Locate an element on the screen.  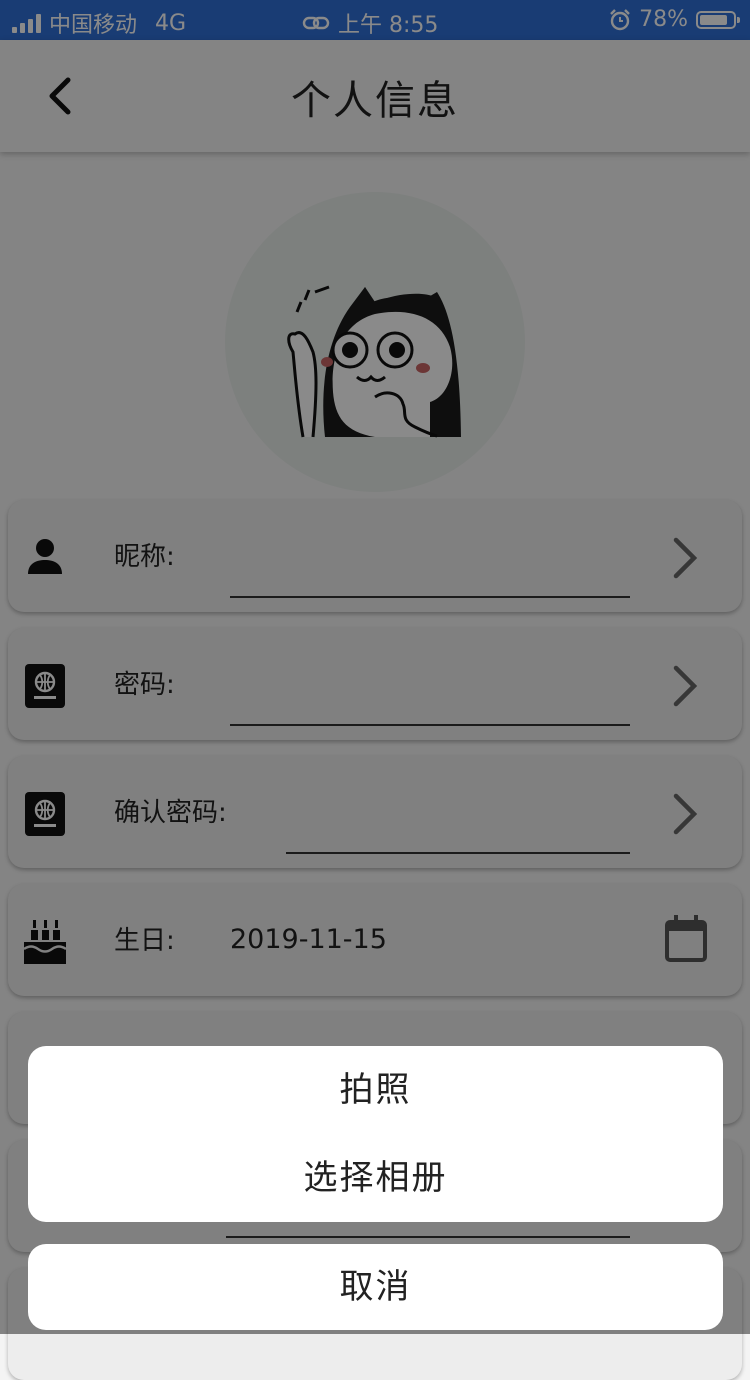
choose-album-option: 选择相册 is located at coordinates (375, 1178).